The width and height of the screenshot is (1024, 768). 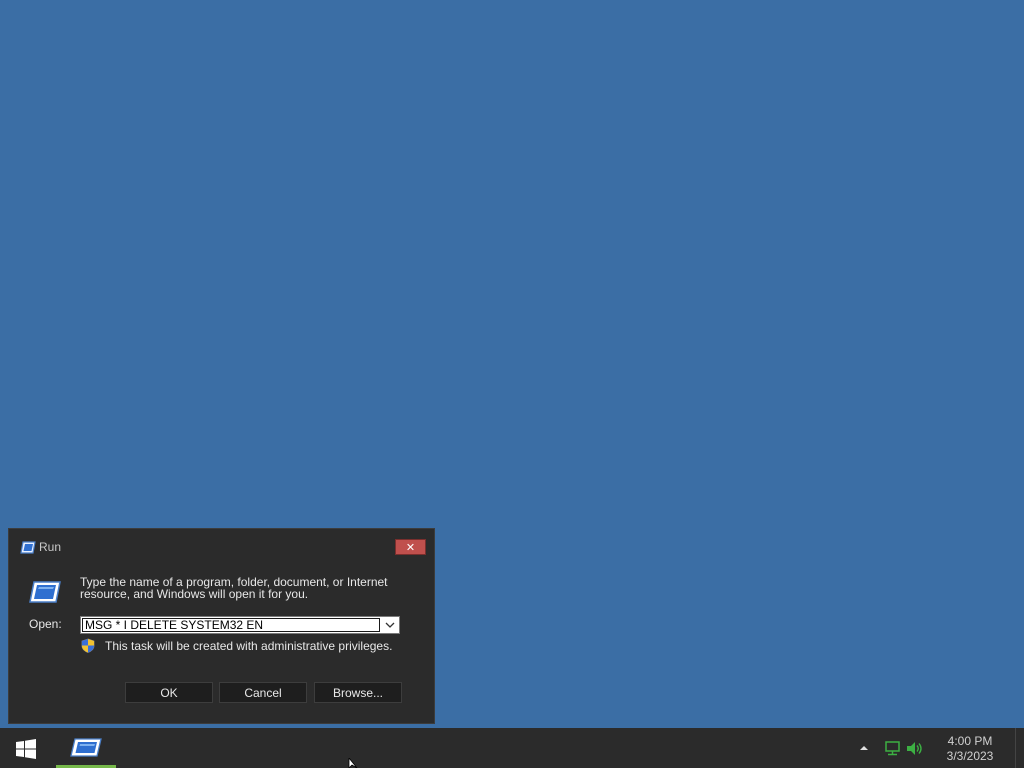 What do you see at coordinates (45, 624) in the screenshot?
I see `open-label: Open:` at bounding box center [45, 624].